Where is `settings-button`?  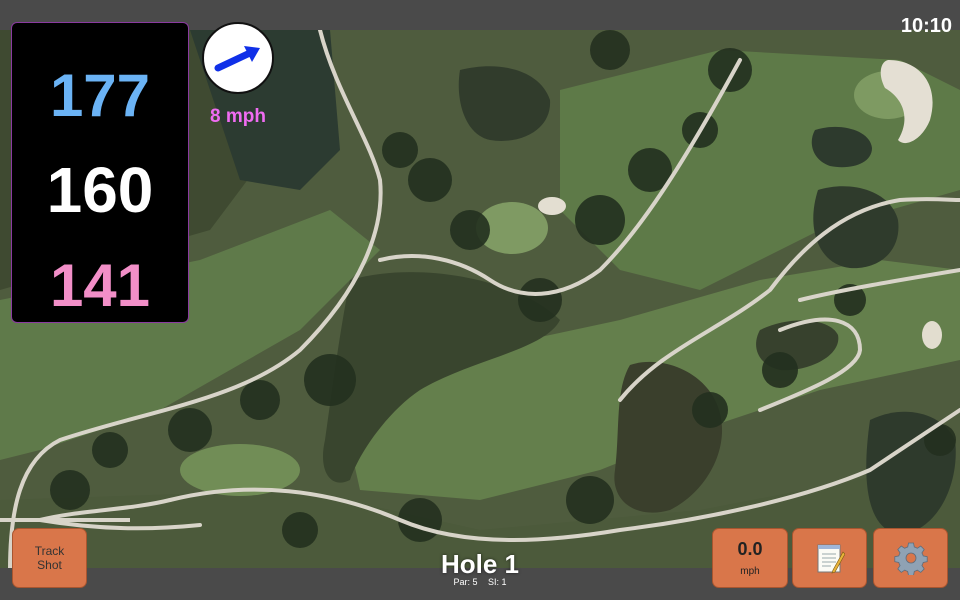 settings-button is located at coordinates (910, 558).